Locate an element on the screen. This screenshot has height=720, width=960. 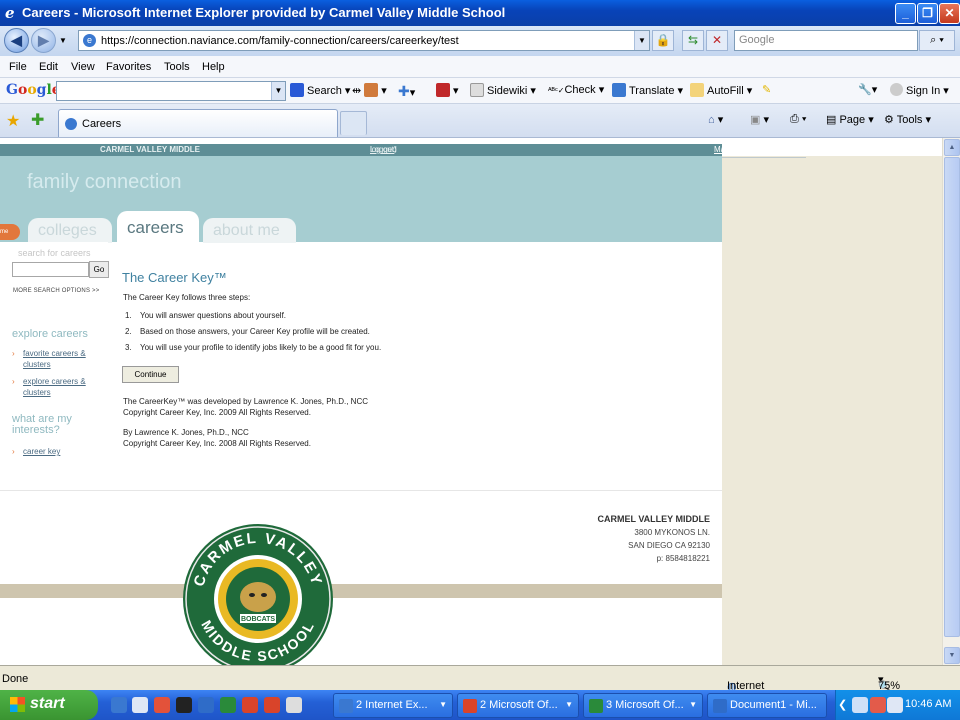
stop-button: ✕ is located at coordinates (717, 40).